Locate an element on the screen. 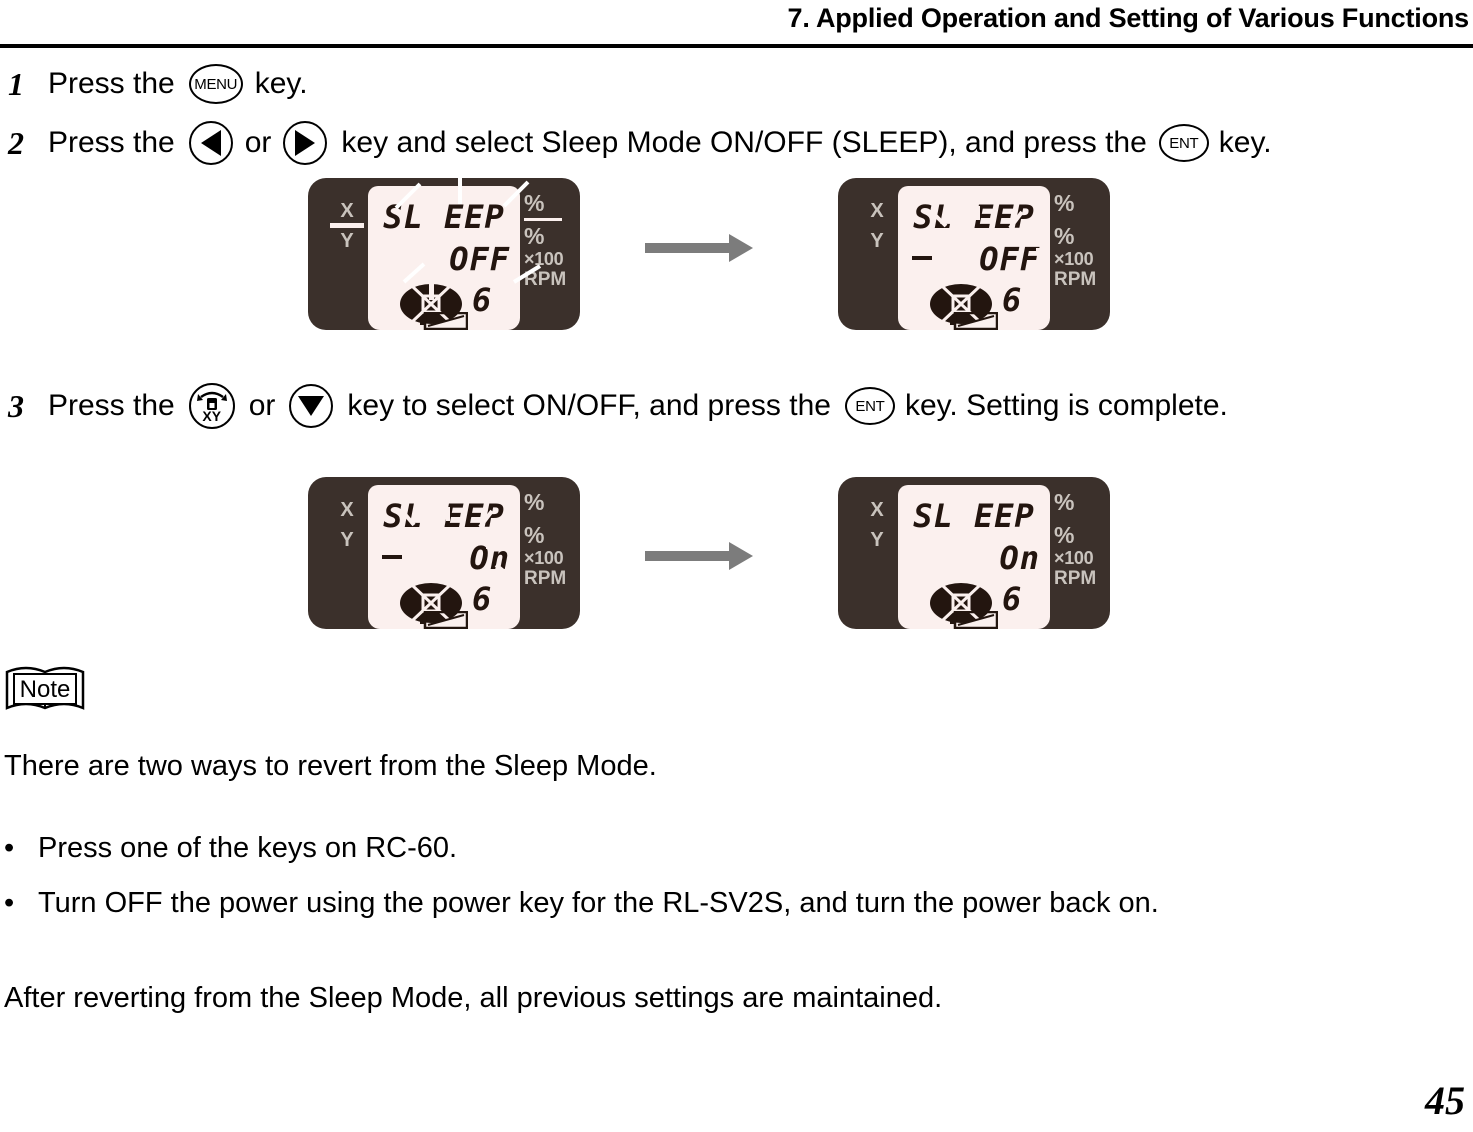 The height and width of the screenshot is (1132, 1473). down-arrow-key-icon is located at coordinates (311, 406).